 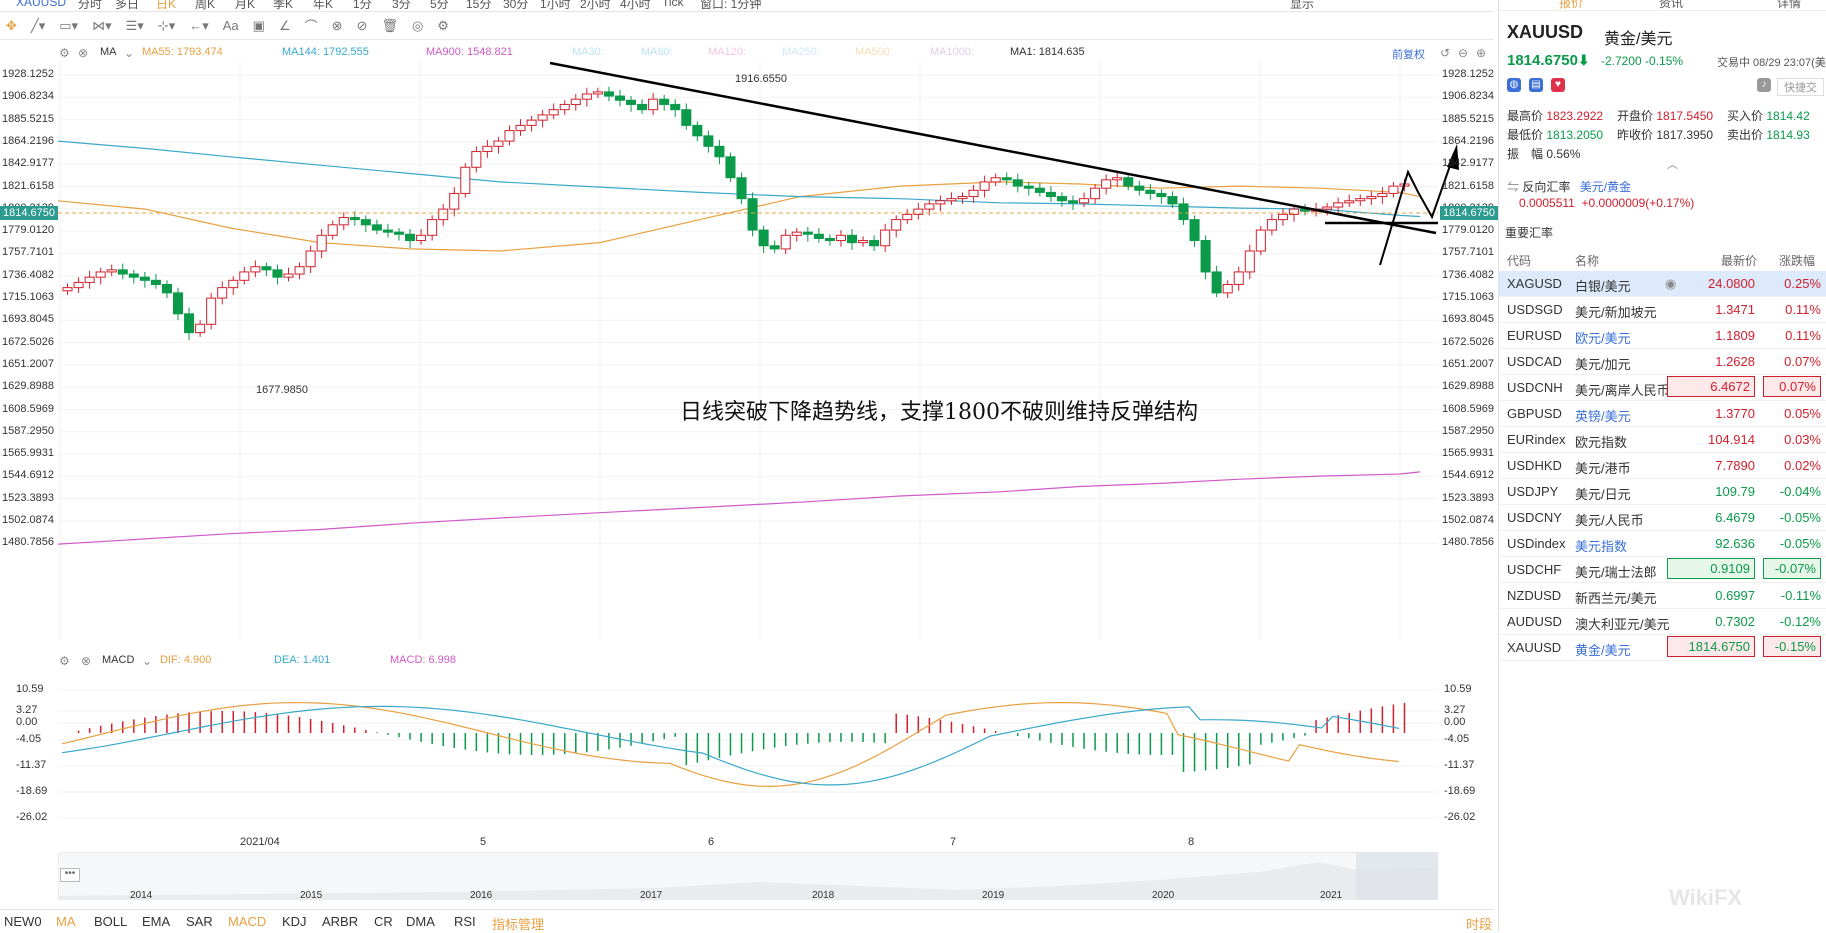 I want to click on rate-name: 欧元指数, so click(x=1601, y=441).